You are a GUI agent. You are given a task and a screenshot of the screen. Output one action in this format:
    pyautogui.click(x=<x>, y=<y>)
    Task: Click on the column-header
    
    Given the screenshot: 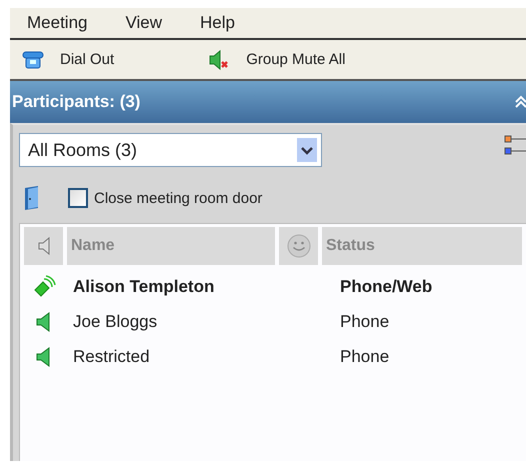 What is the action you would take?
    pyautogui.click(x=43, y=246)
    